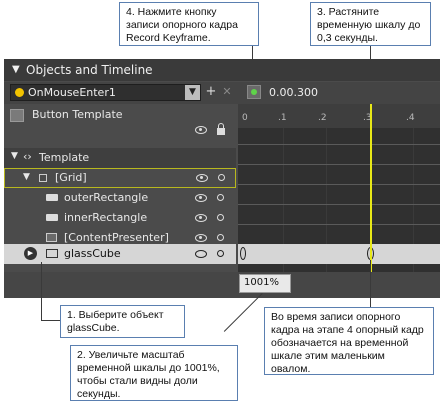 The image size is (445, 407). Describe the element at coordinates (222, 285) in the screenshot. I see `panel-bottom-bar` at that location.